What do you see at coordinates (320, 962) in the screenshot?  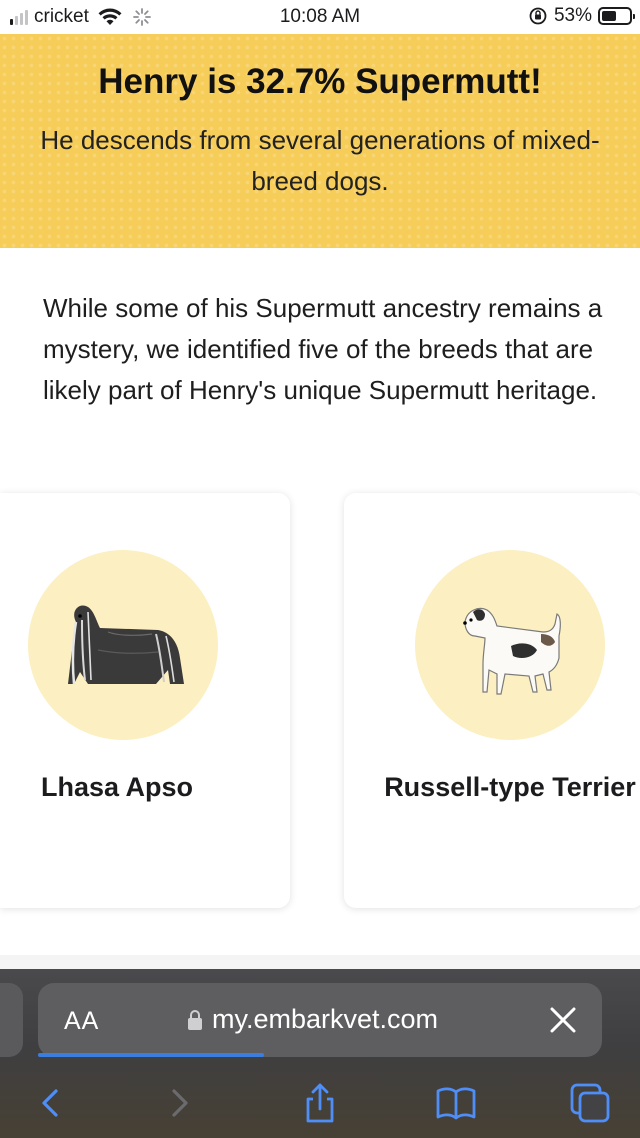 I see `section-divider` at bounding box center [320, 962].